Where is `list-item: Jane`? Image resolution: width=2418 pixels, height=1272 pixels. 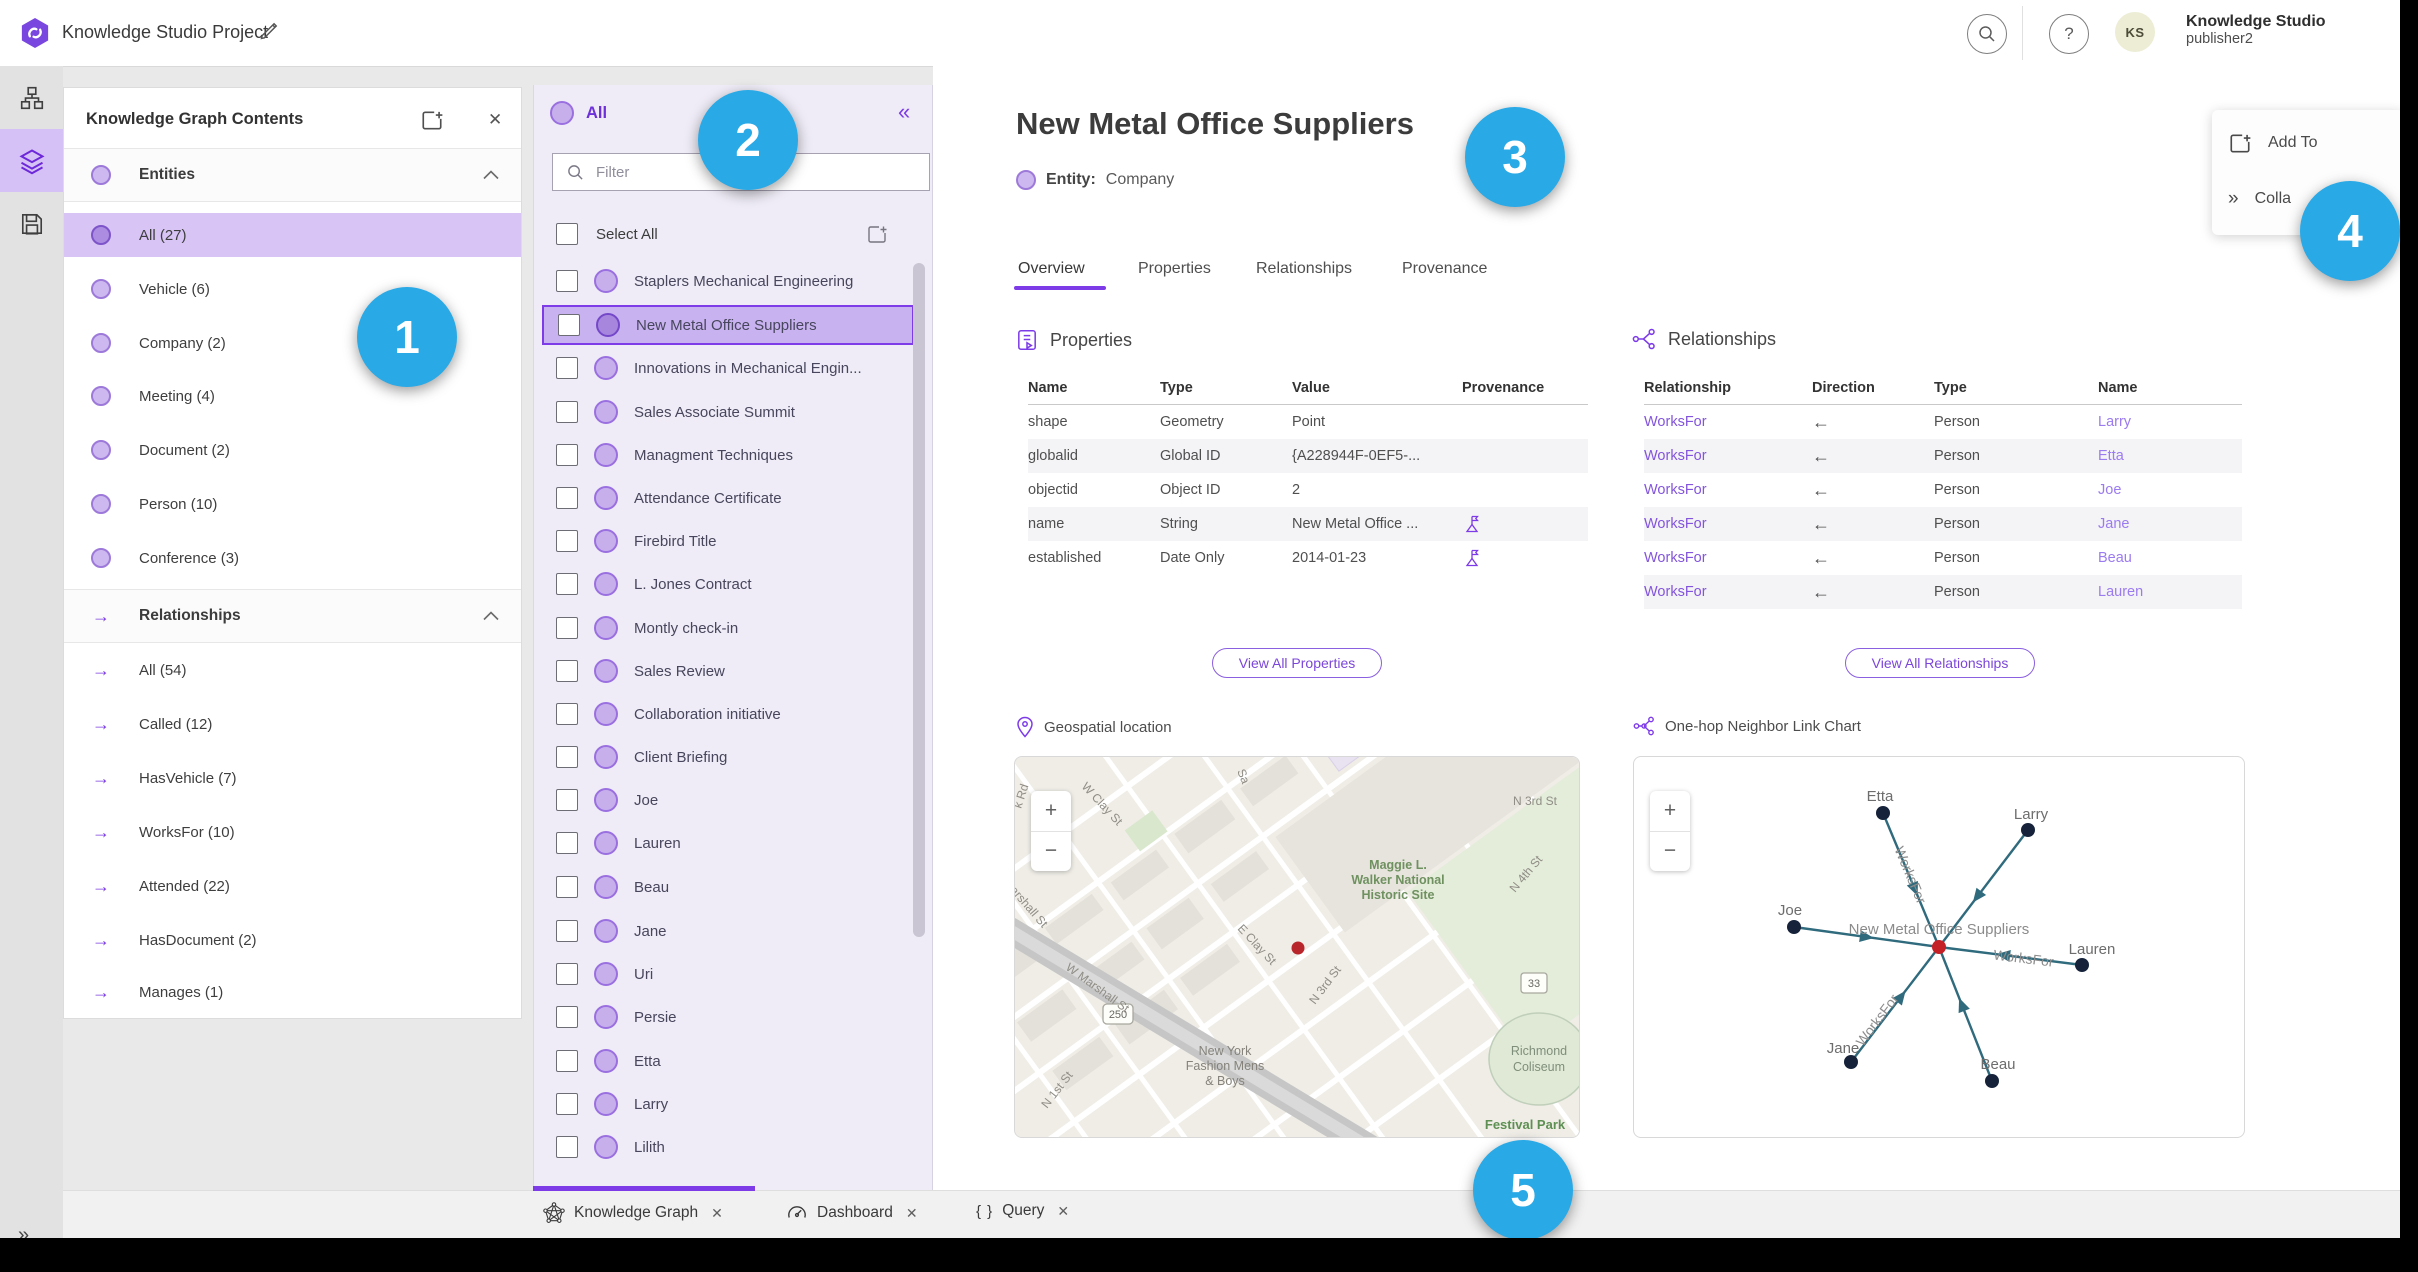 list-item: Jane is located at coordinates (734, 931).